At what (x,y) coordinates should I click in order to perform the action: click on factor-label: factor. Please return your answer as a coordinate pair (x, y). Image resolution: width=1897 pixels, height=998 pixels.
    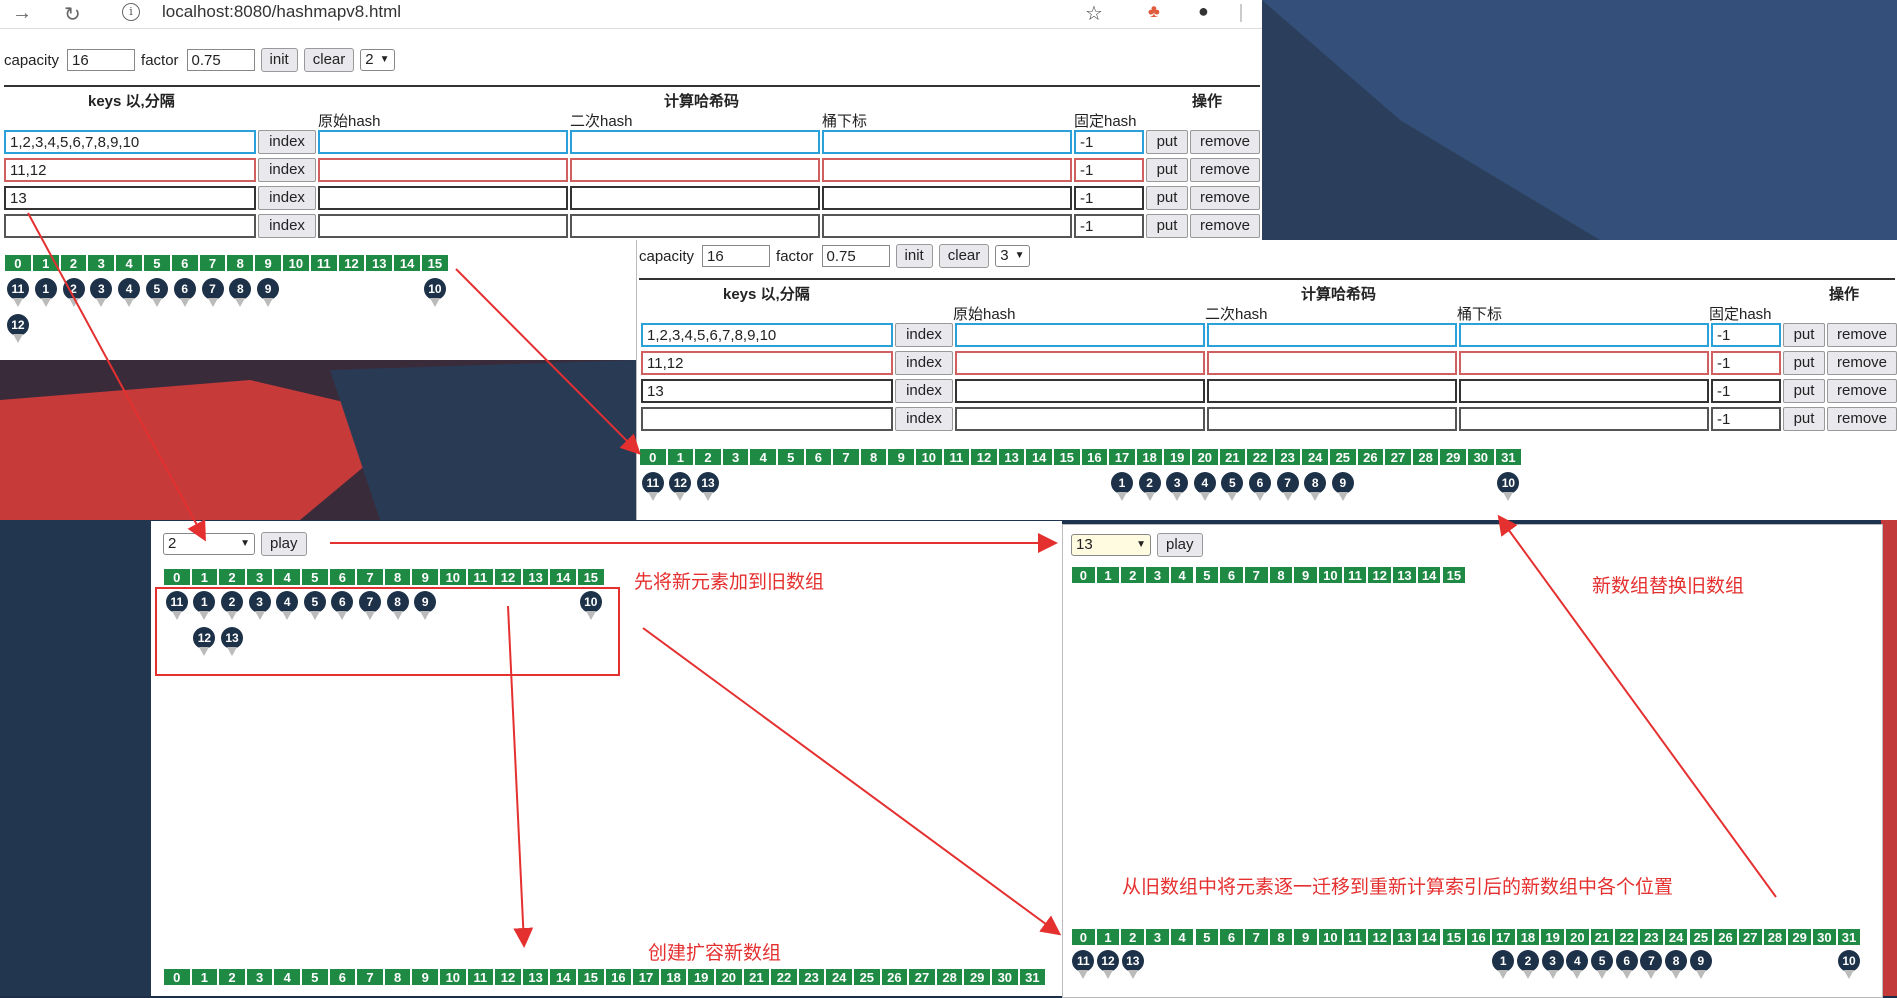
    Looking at the image, I should click on (160, 60).